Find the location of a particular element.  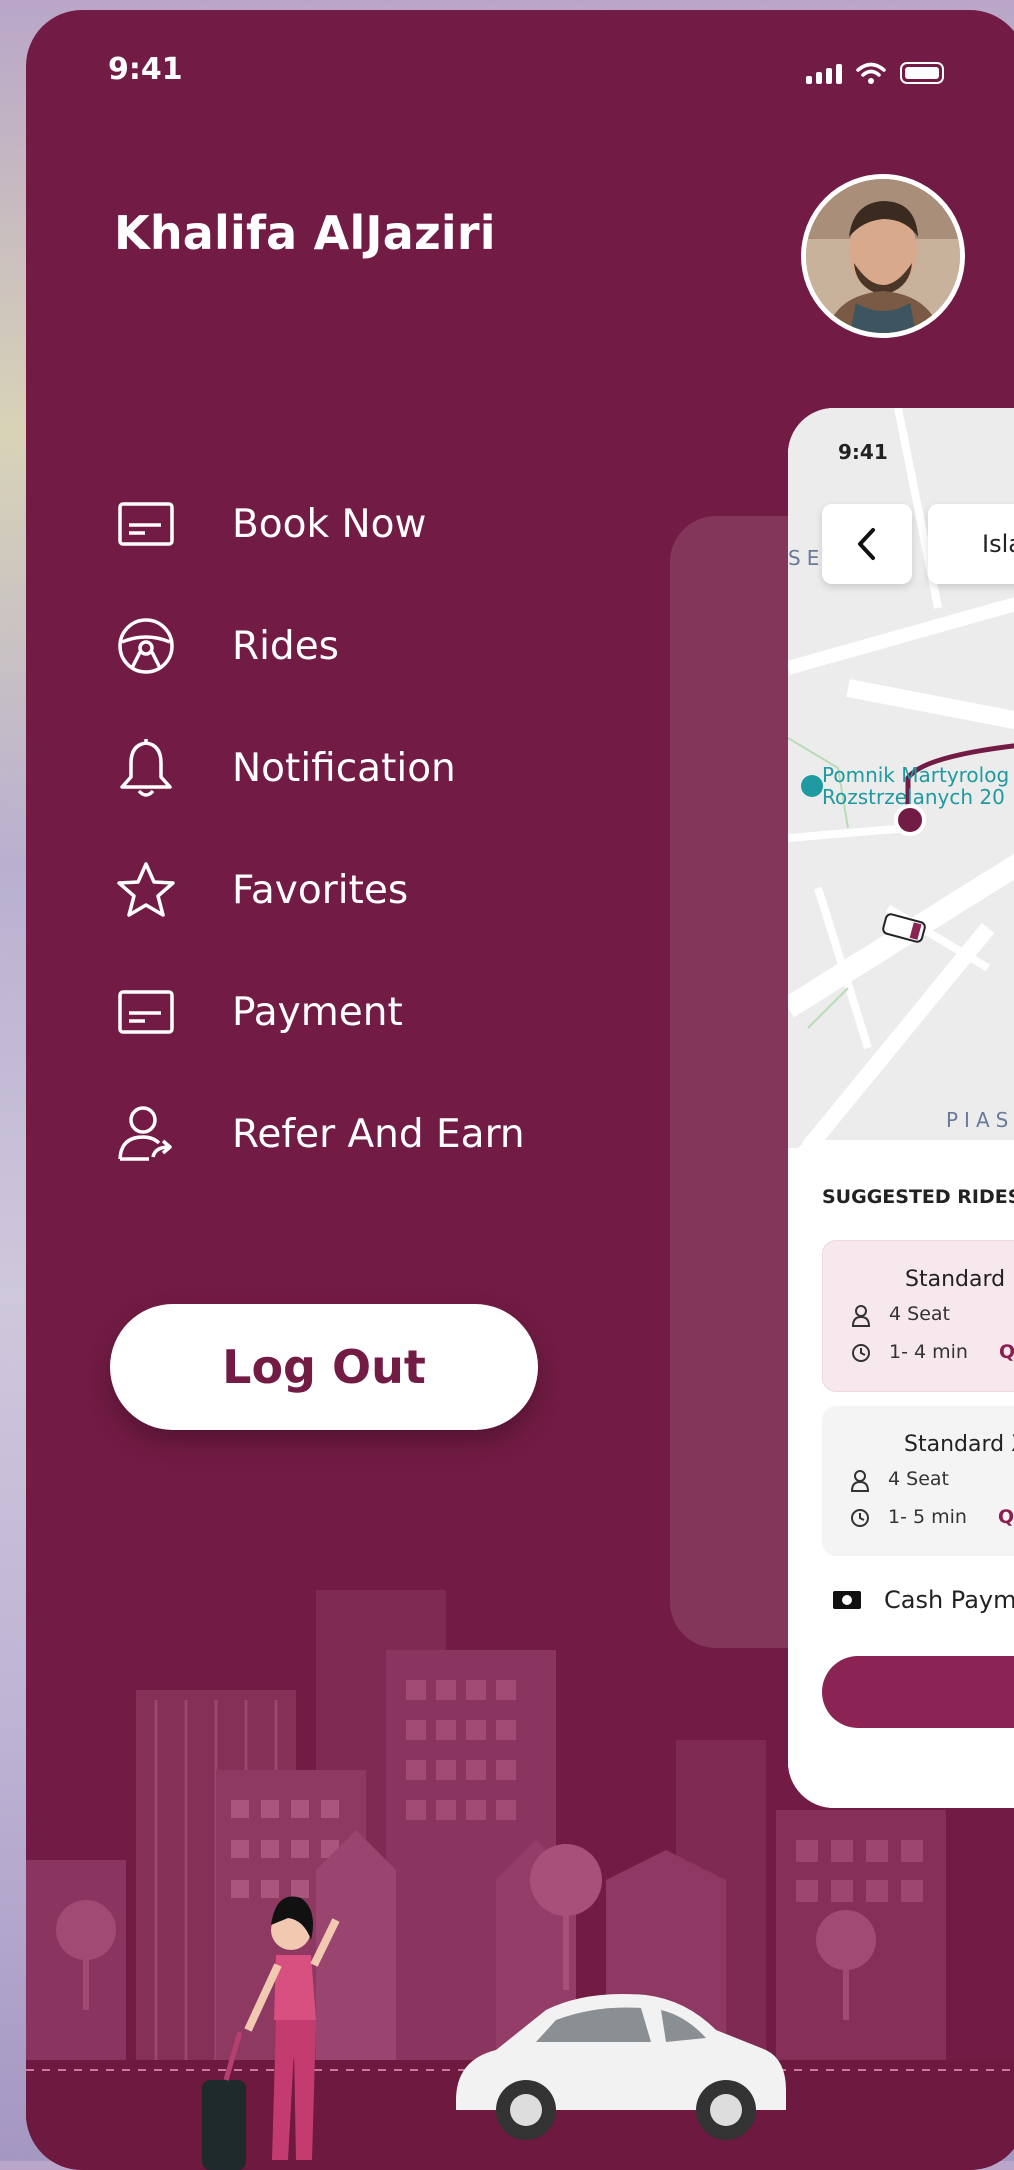

avatar is located at coordinates (883, 256).